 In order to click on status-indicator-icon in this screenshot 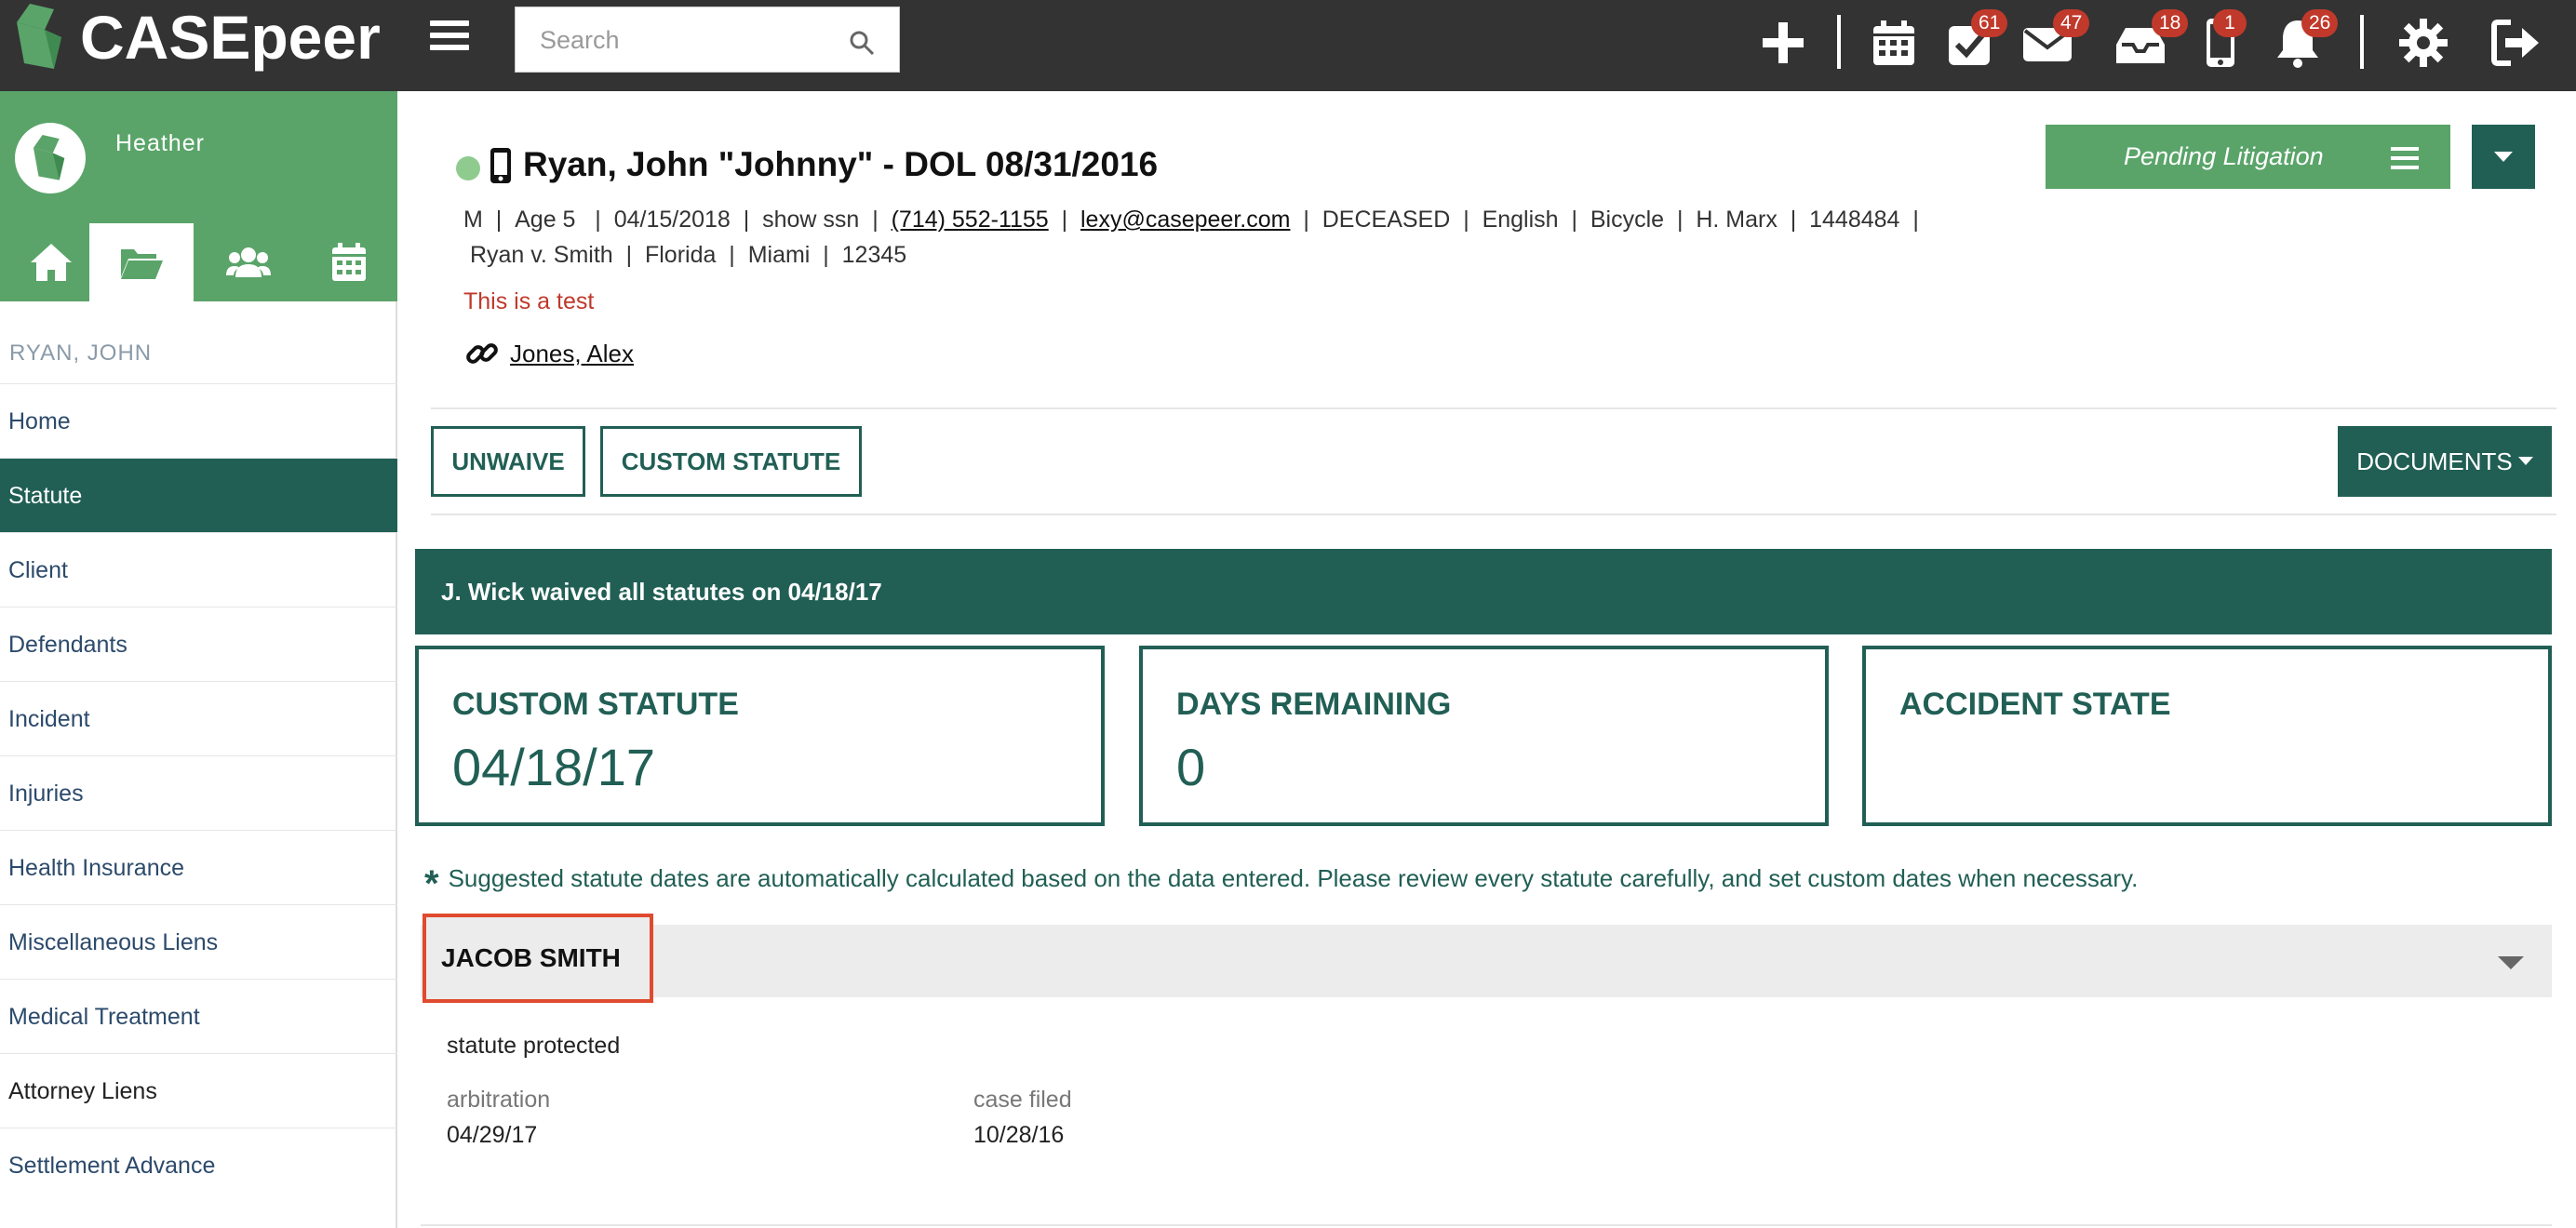, I will do `click(468, 168)`.